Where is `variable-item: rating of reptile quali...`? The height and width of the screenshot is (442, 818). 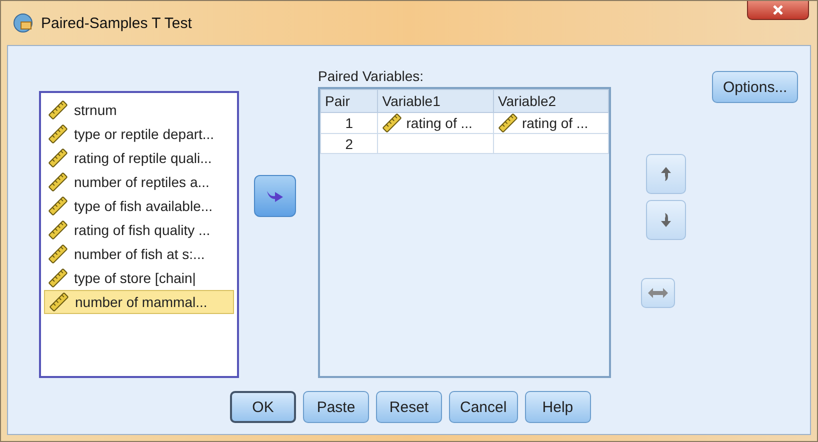
variable-item: rating of reptile quali... is located at coordinates (139, 158).